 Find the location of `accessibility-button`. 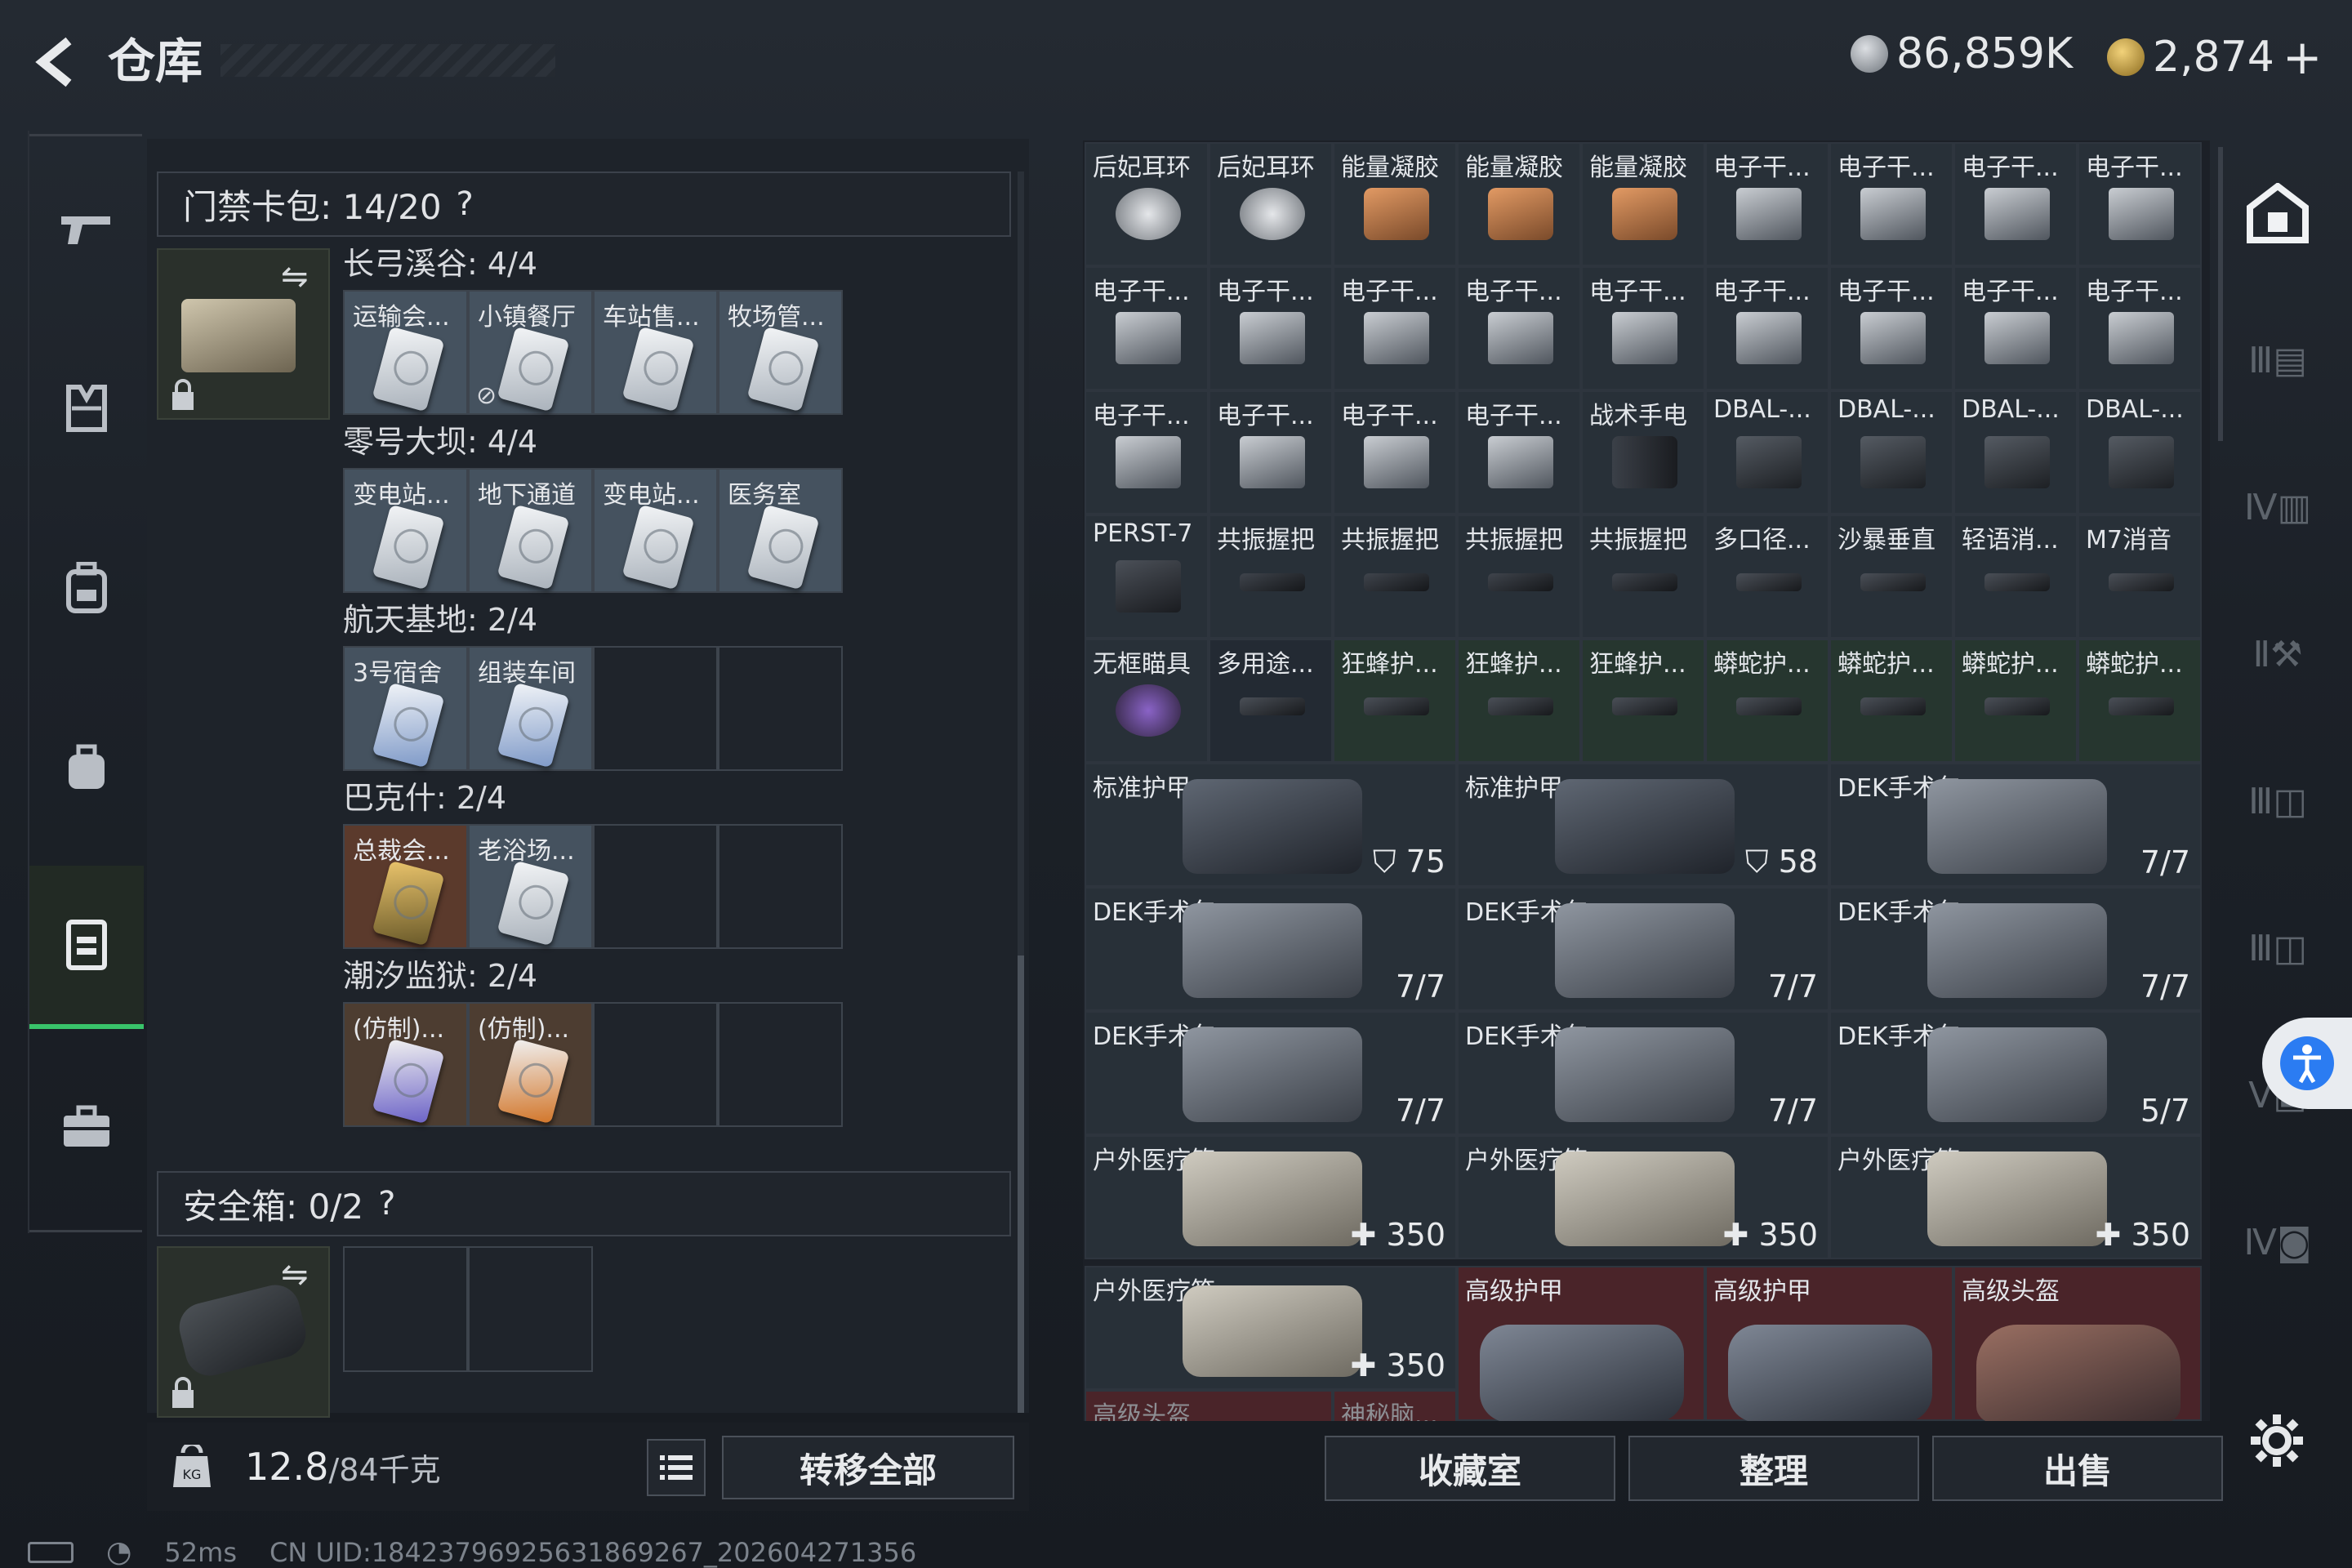

accessibility-button is located at coordinates (2307, 1063).